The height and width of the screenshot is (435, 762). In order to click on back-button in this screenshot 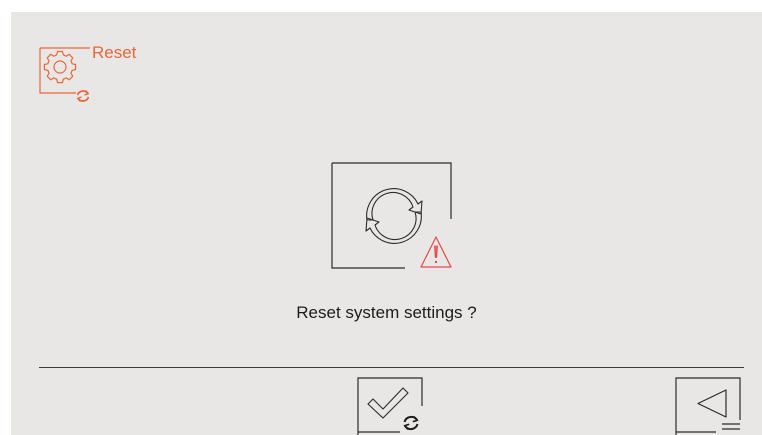, I will do `click(710, 405)`.